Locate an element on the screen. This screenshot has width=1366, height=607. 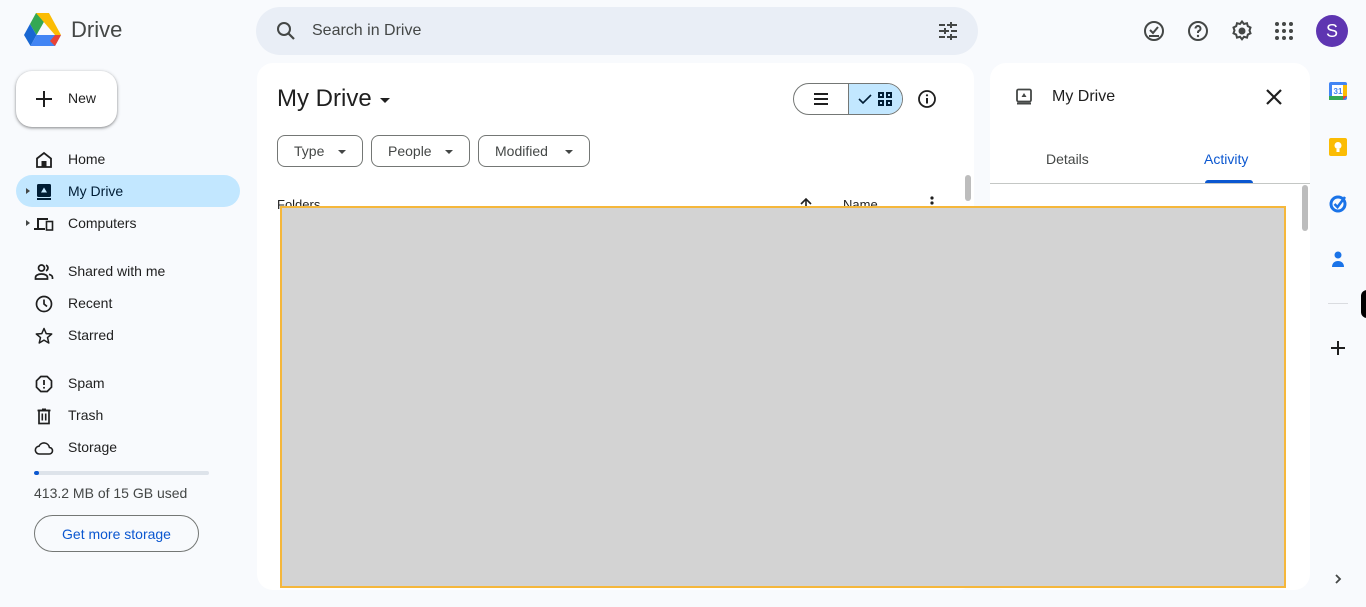
filter-modified: Modified is located at coordinates (534, 151).